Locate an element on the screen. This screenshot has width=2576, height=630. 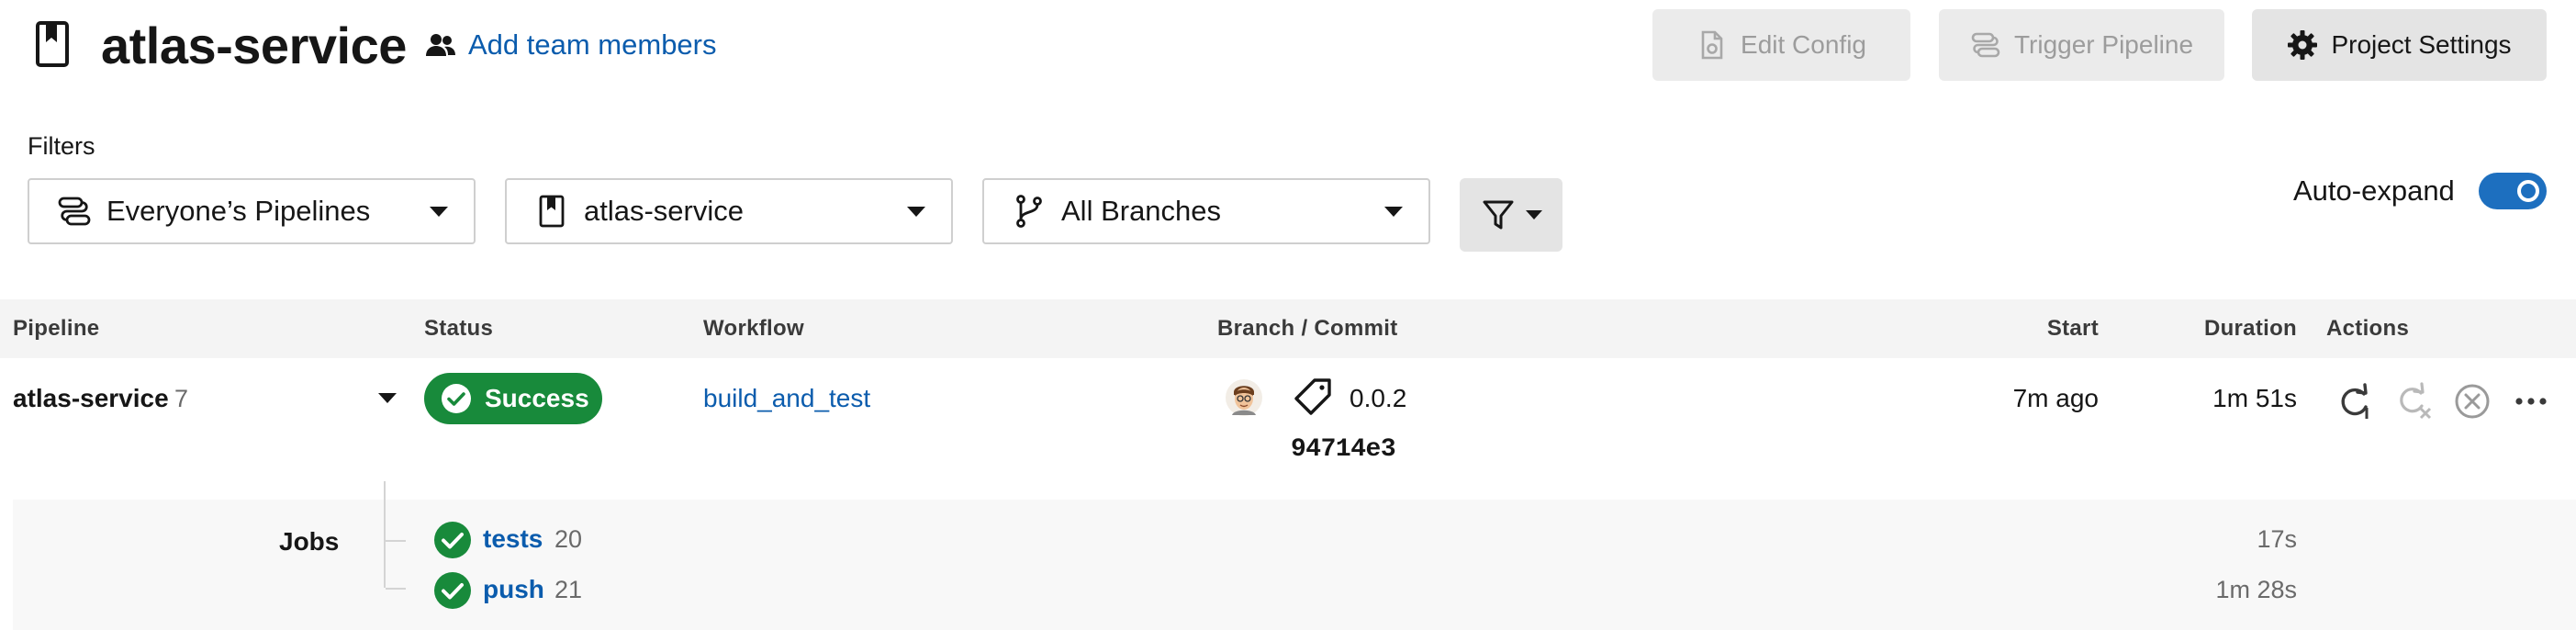
more-icon is located at coordinates (2531, 401).